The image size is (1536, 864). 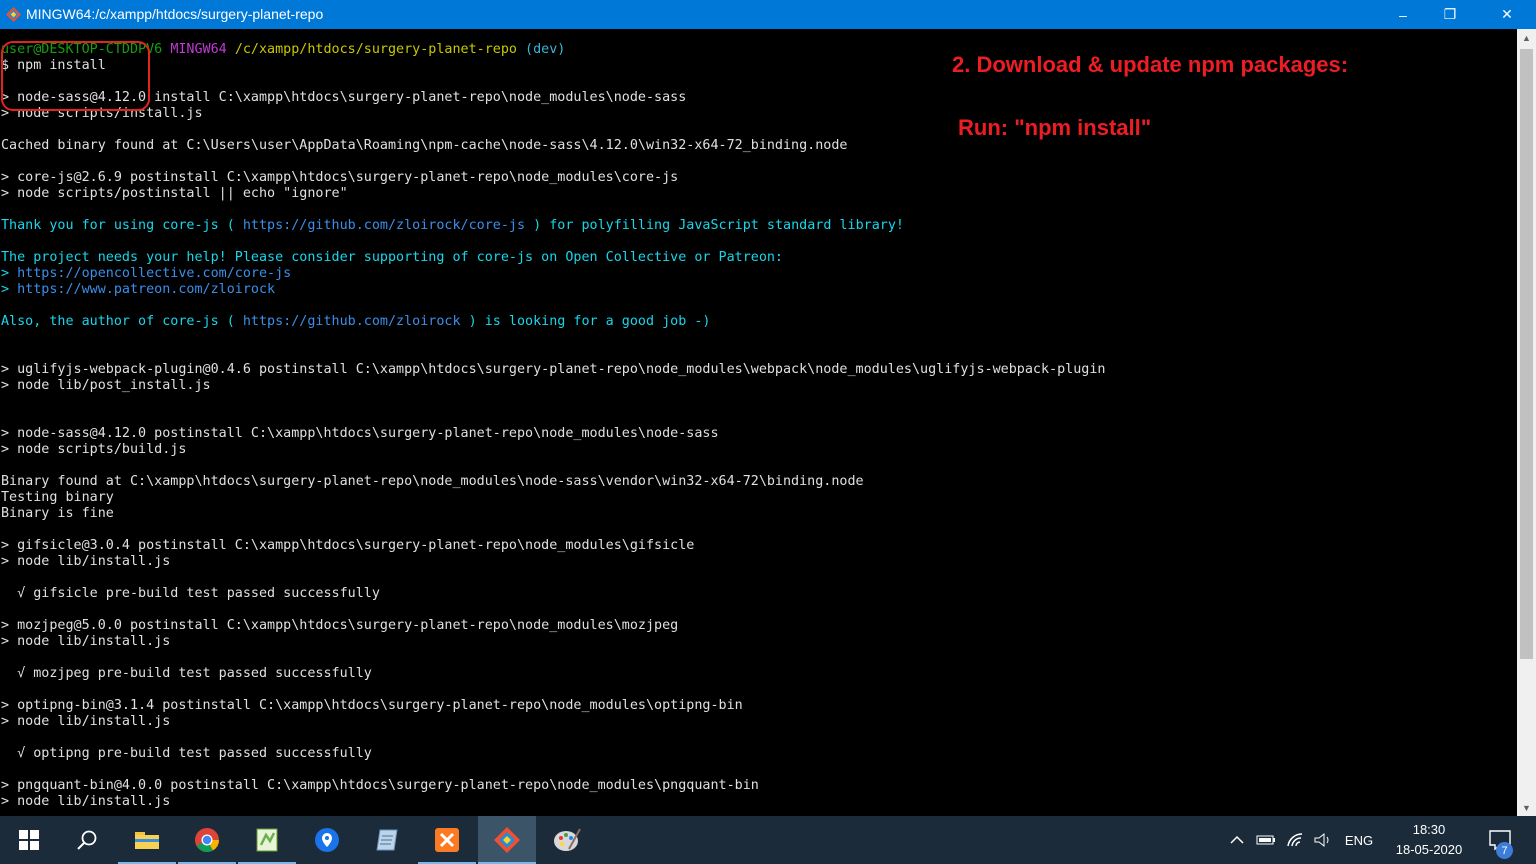 I want to click on taskbar-notes, so click(x=387, y=840).